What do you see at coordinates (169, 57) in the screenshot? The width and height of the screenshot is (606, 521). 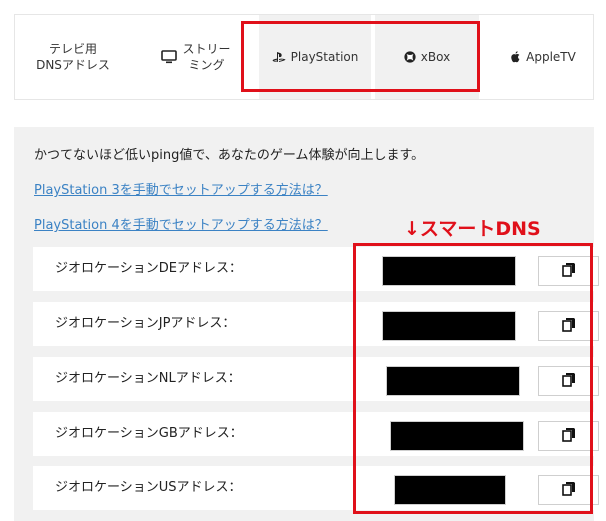 I see `monitor-icon` at bounding box center [169, 57].